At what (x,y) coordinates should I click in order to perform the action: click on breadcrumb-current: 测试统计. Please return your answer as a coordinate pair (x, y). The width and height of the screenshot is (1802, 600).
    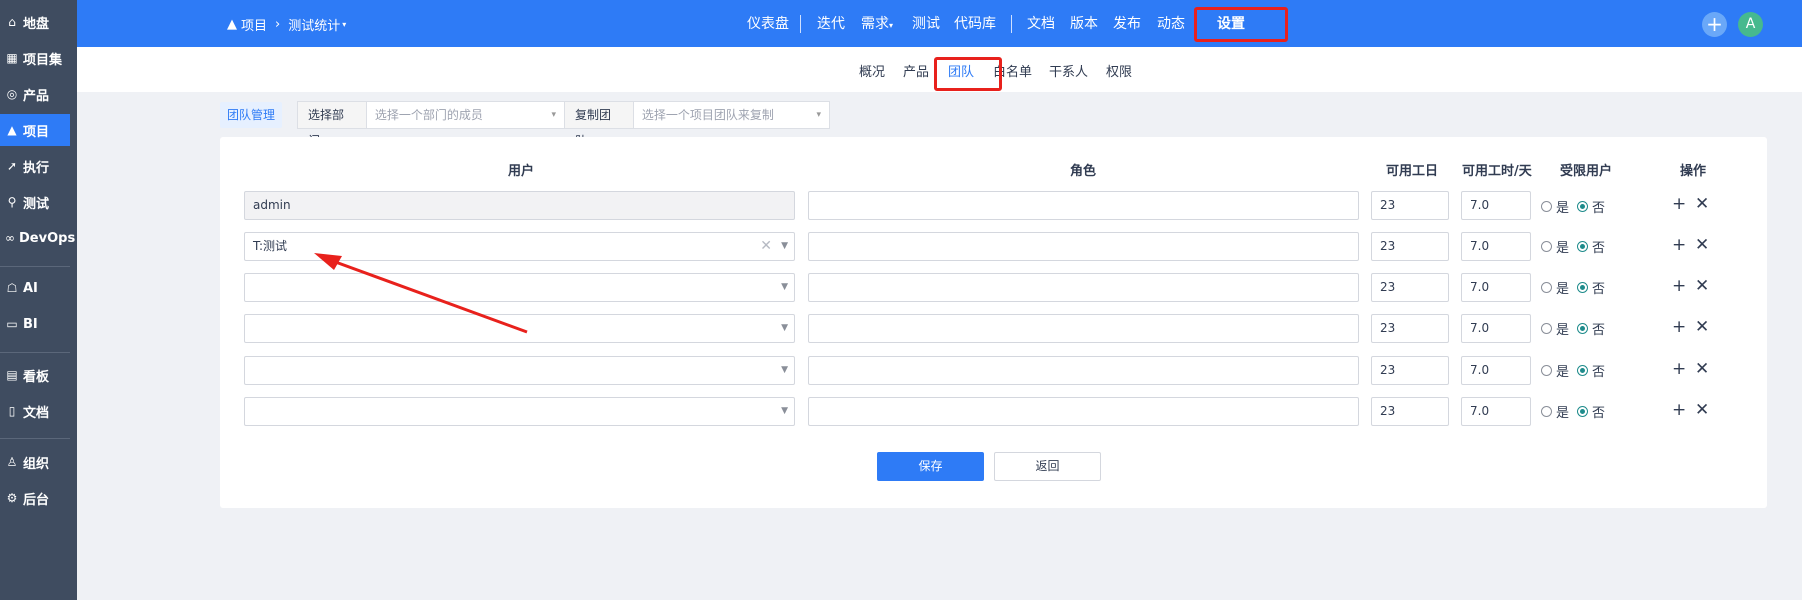
    Looking at the image, I should click on (314, 24).